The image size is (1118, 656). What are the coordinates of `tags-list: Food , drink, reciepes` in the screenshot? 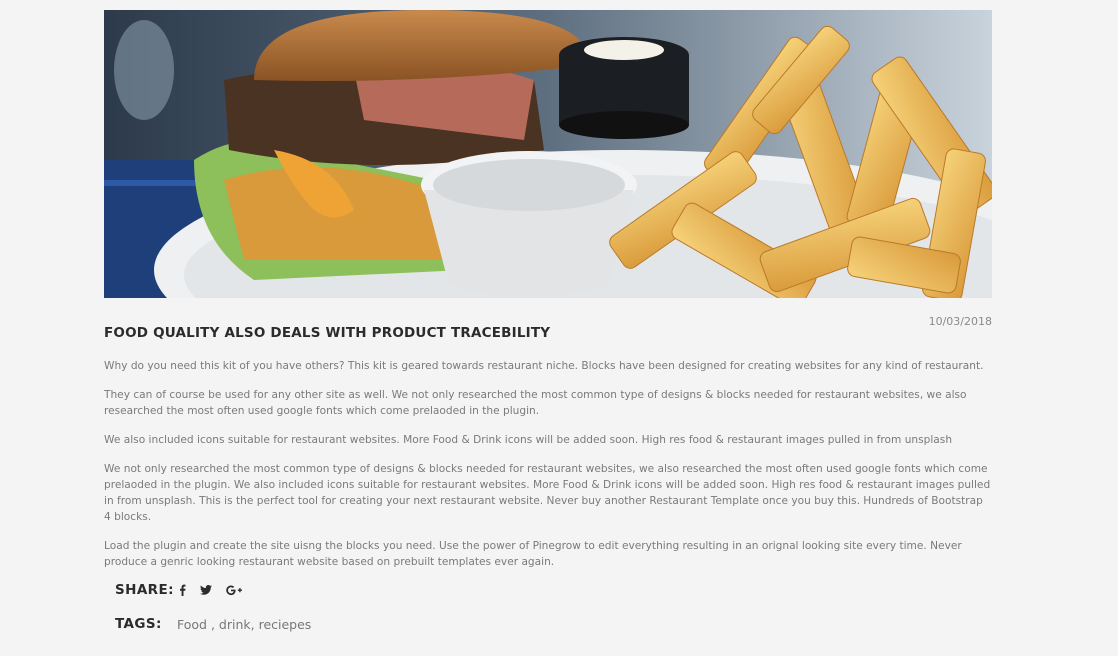 It's located at (244, 624).